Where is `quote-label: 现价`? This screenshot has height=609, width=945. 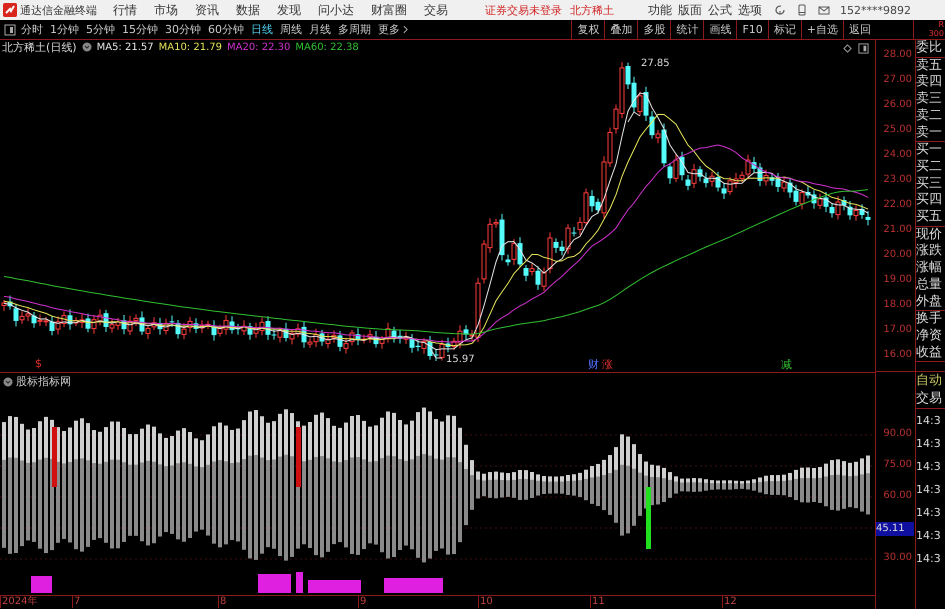 quote-label: 现价 is located at coordinates (929, 235).